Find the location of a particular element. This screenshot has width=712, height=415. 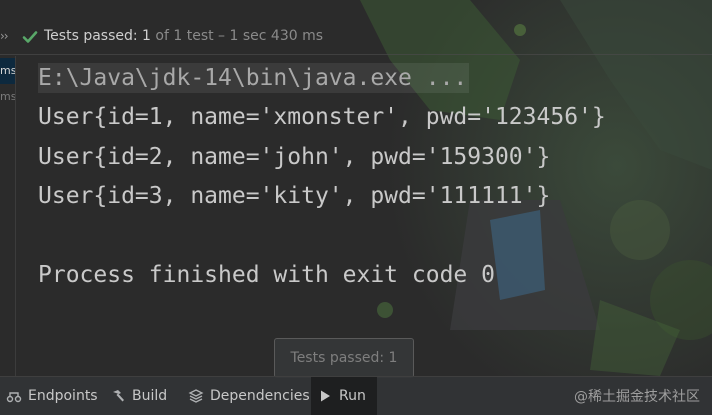

test-status-text: Tests passed: 1 of 1 test – 1 sec 430 ms is located at coordinates (183, 36).